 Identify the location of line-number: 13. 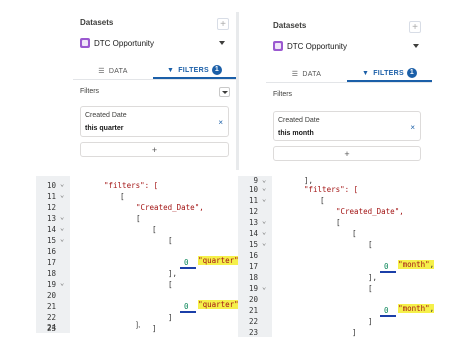
(51, 218).